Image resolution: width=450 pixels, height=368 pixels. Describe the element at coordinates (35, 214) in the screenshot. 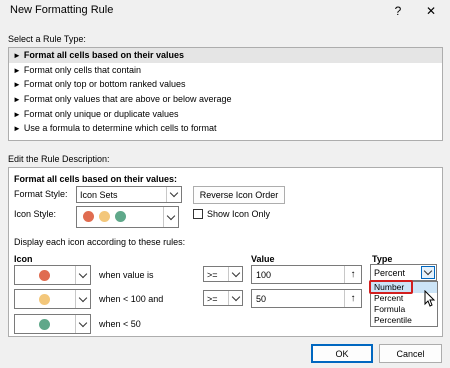

I see `icon-style-label: Icon Style:` at that location.